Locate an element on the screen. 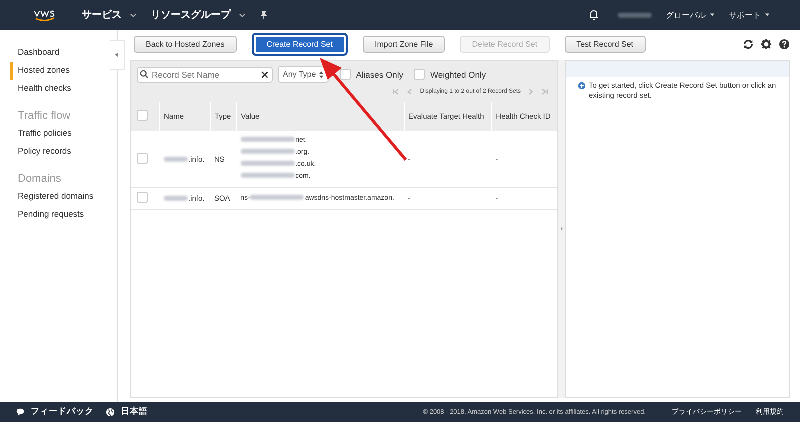  toolbar-button: Import Zone File is located at coordinates (404, 44).